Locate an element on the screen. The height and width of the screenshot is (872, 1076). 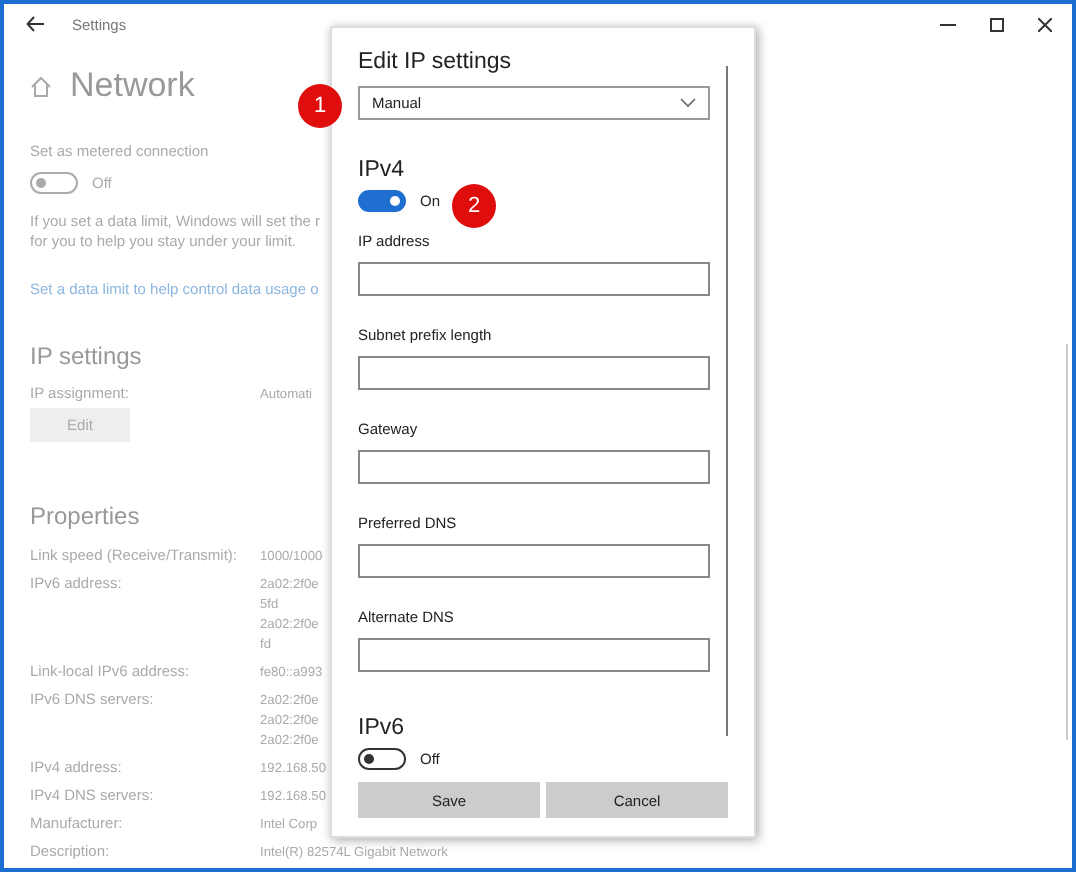
ipv4-toggle is located at coordinates (382, 201).